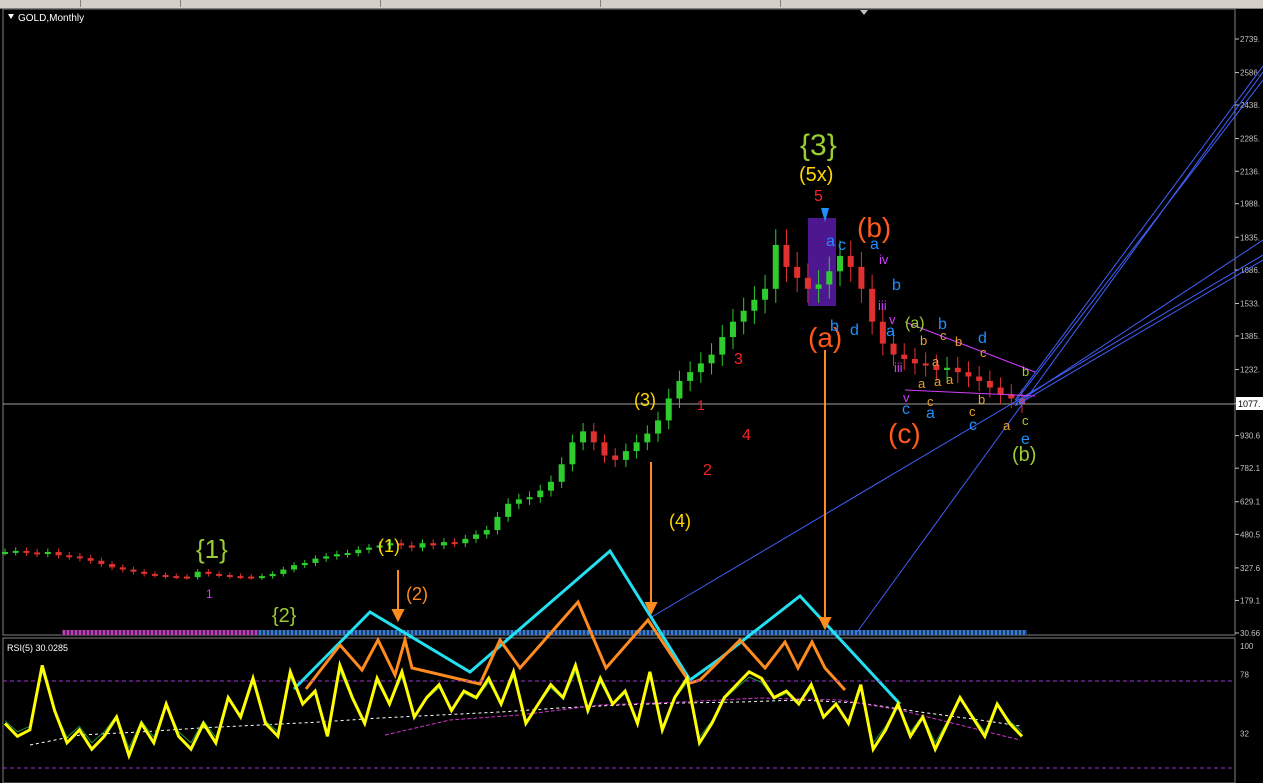 The width and height of the screenshot is (1263, 783). Describe the element at coordinates (701, 405) in the screenshot. I see `wave-label-r1: 1` at that location.